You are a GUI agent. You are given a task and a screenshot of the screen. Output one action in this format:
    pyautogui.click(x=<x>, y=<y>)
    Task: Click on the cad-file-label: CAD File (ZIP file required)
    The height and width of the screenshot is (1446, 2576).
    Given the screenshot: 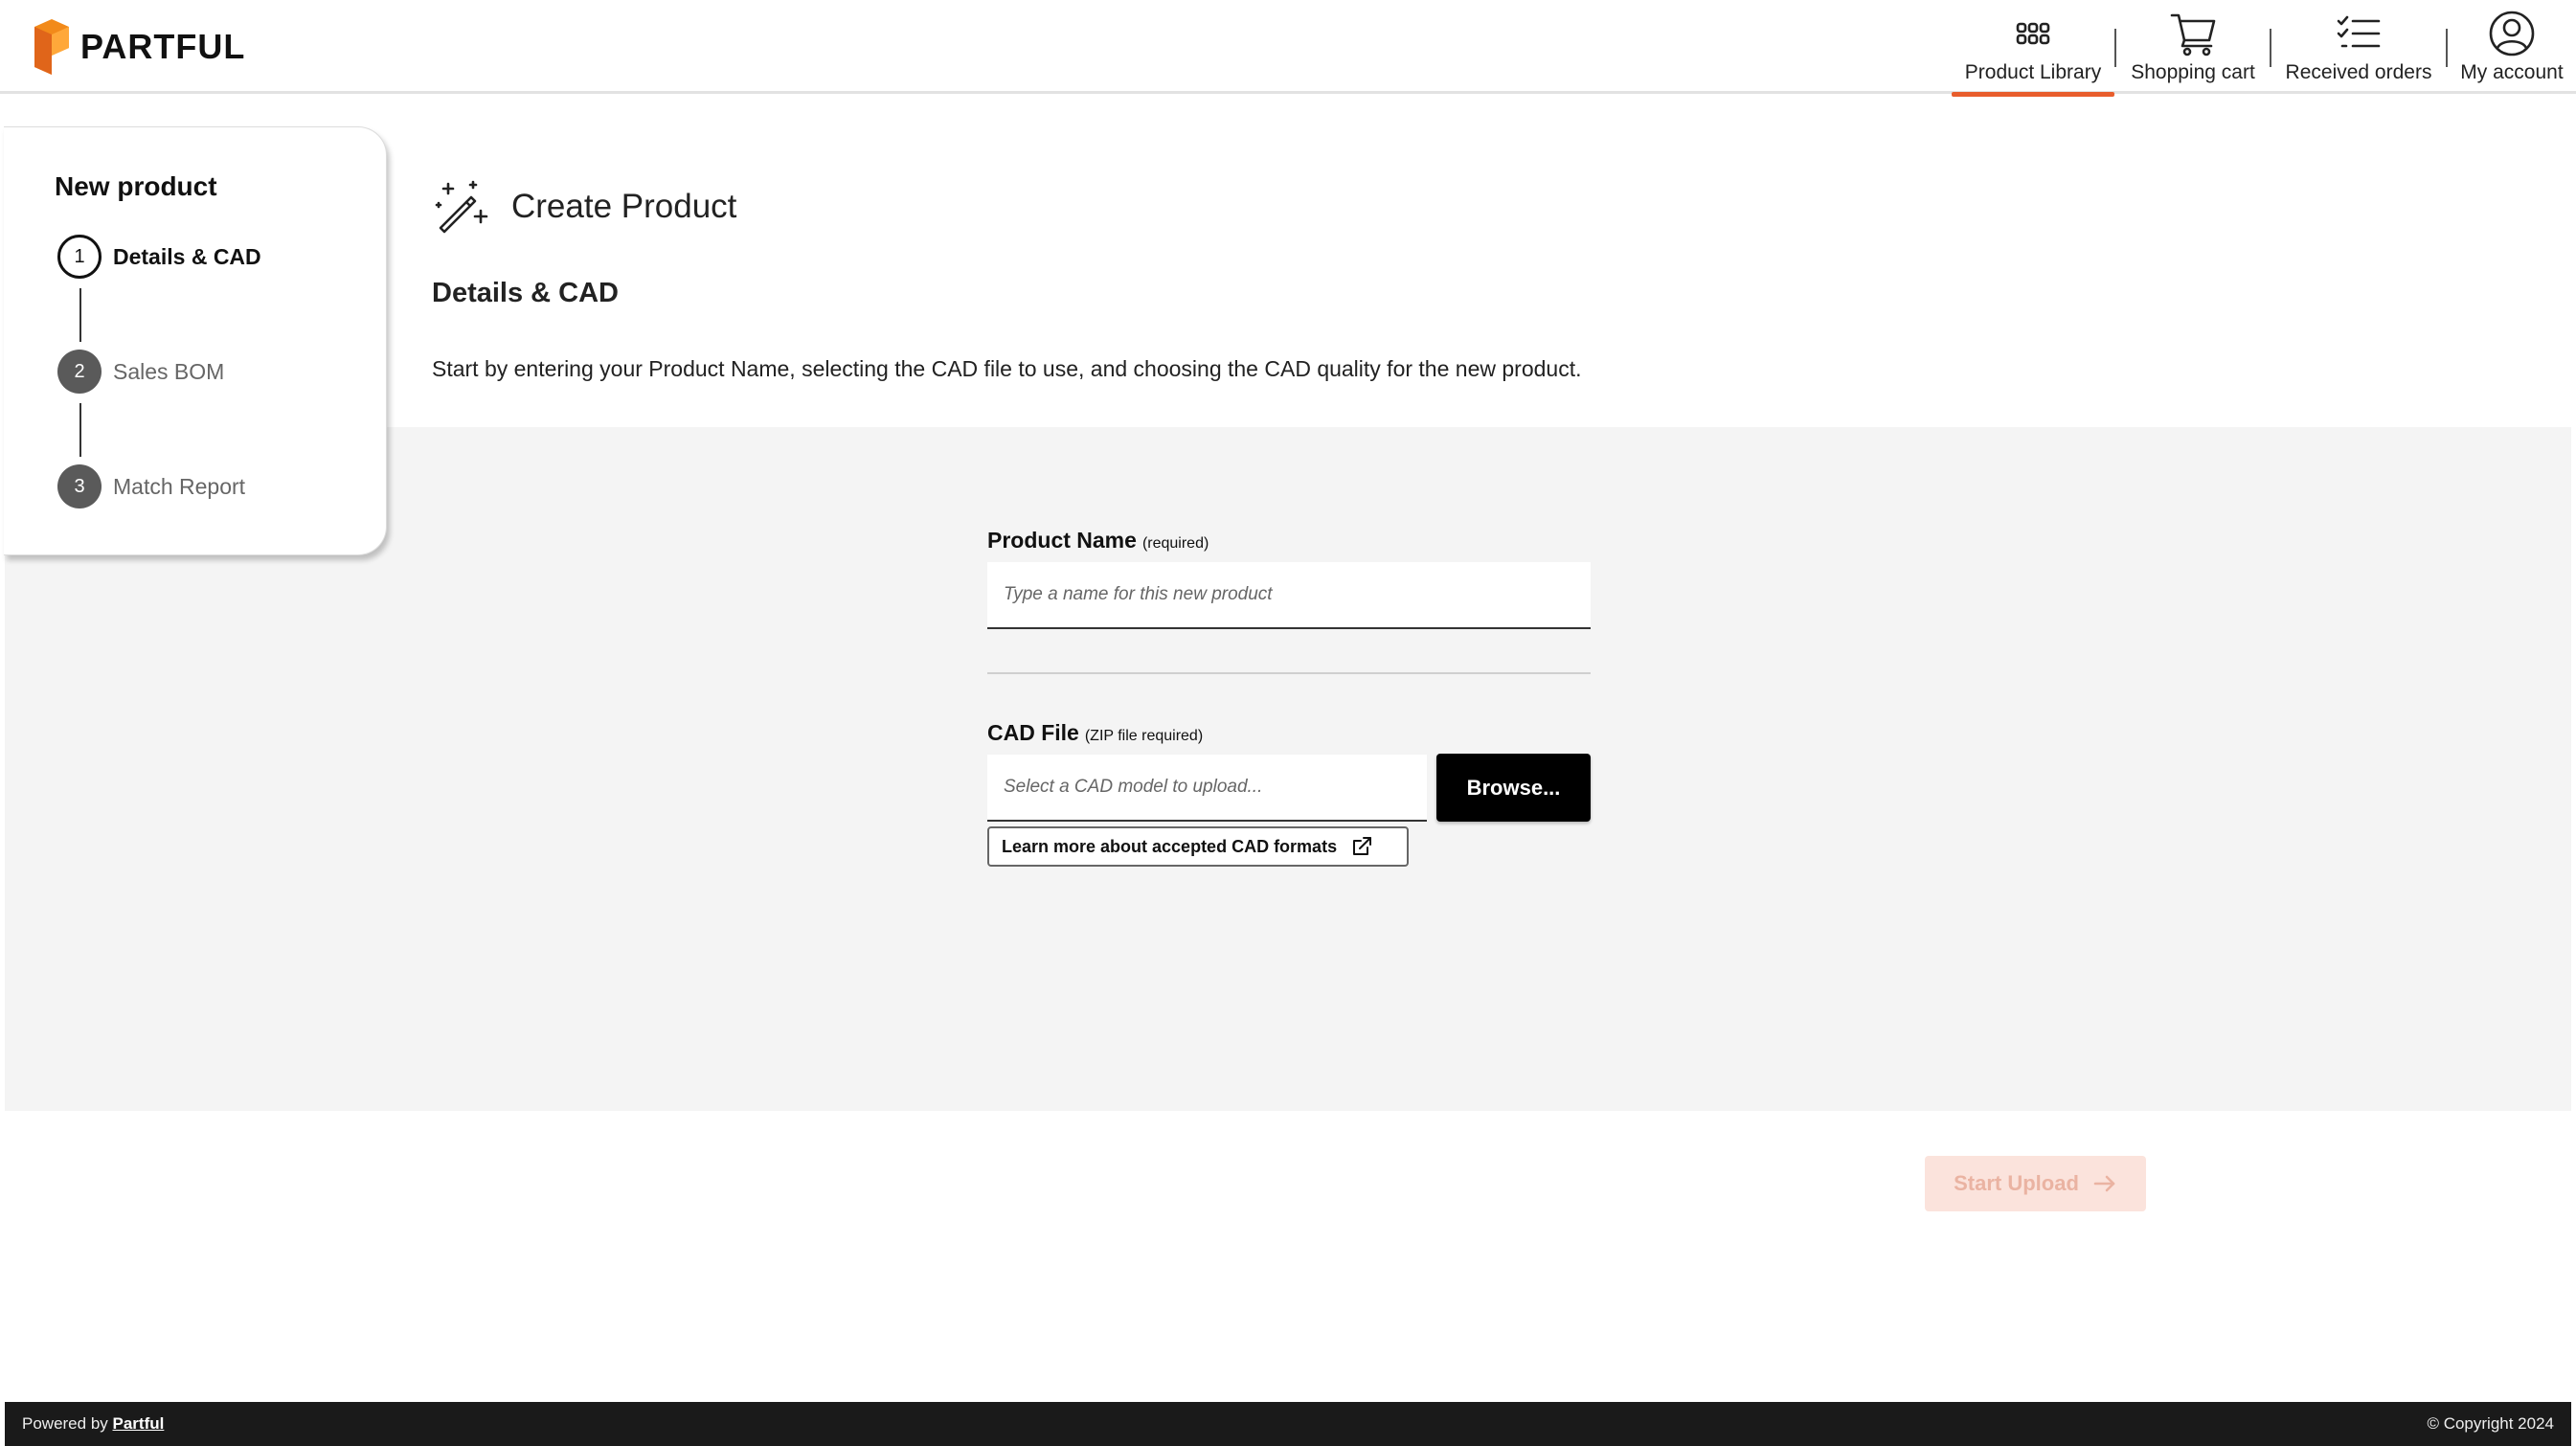 What is the action you would take?
    pyautogui.click(x=1095, y=733)
    